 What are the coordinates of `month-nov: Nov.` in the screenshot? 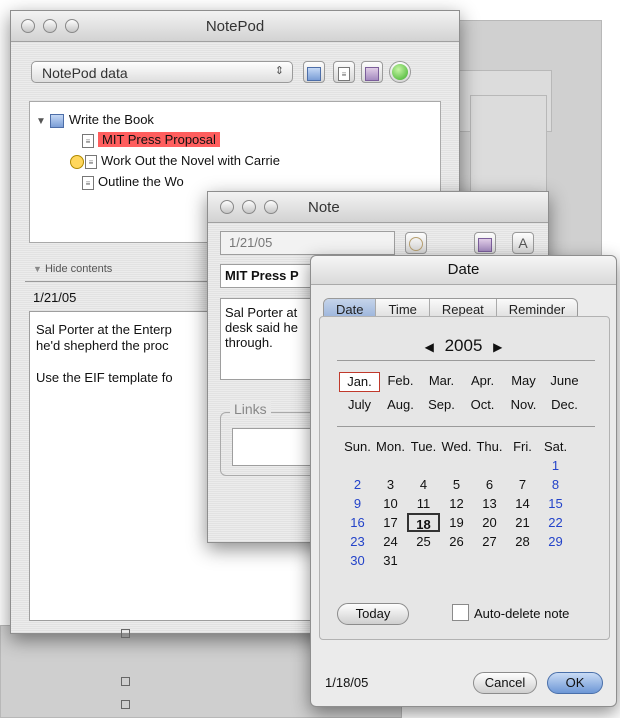 It's located at (523, 405).